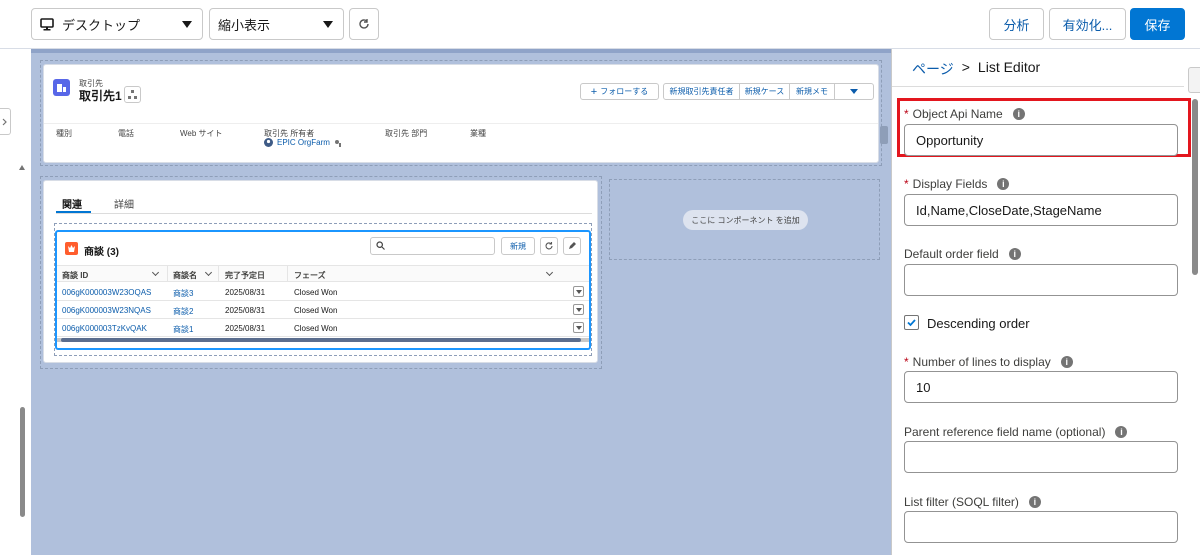 This screenshot has width=1200, height=555. I want to click on column-header-id: 商談 ID, so click(75, 275).